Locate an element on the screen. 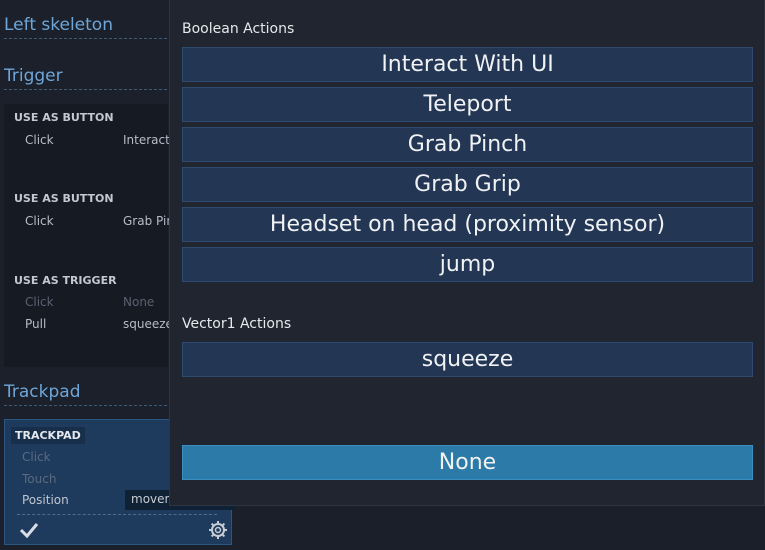 This screenshot has width=765, height=550. section-title-trackpad: Trackpad is located at coordinates (42, 392).